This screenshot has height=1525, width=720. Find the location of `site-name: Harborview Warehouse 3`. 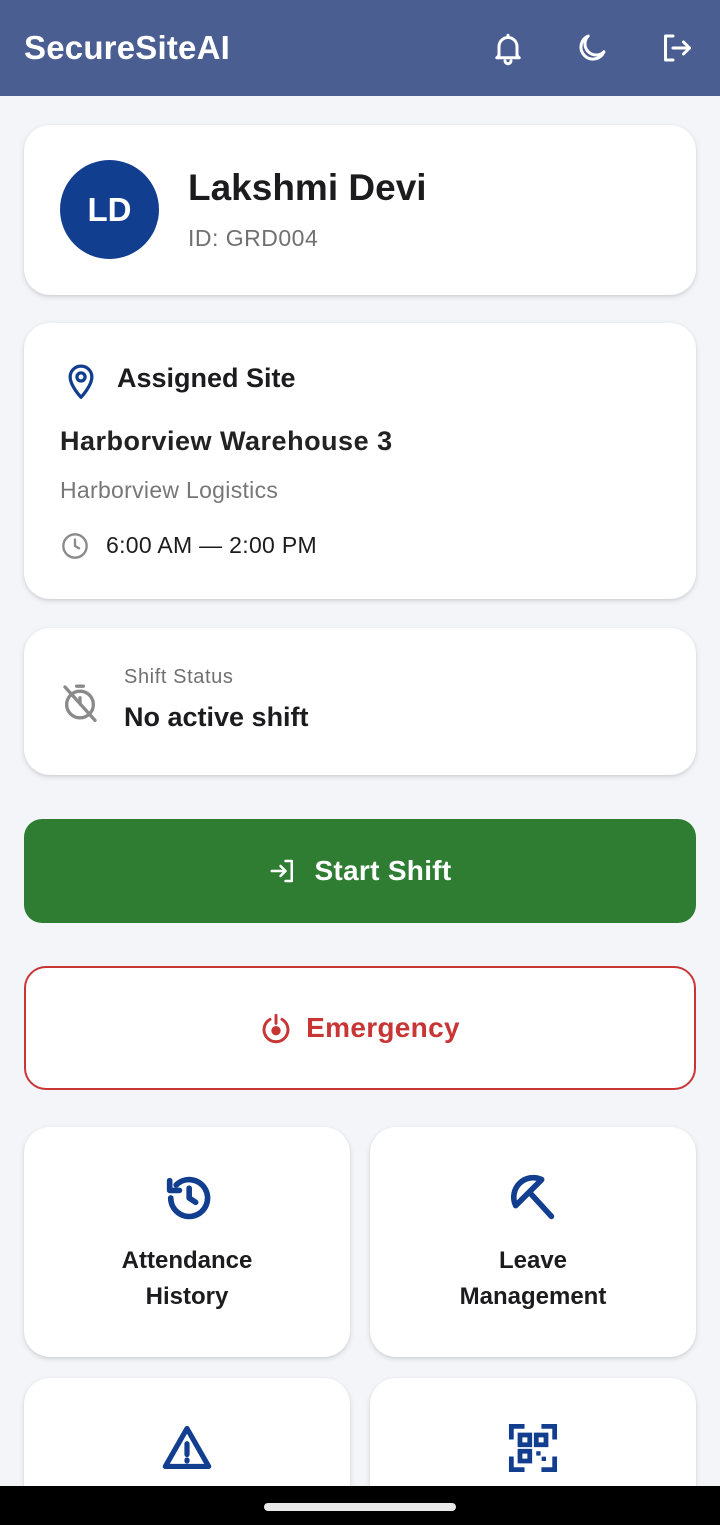

site-name: Harborview Warehouse 3 is located at coordinates (226, 441).